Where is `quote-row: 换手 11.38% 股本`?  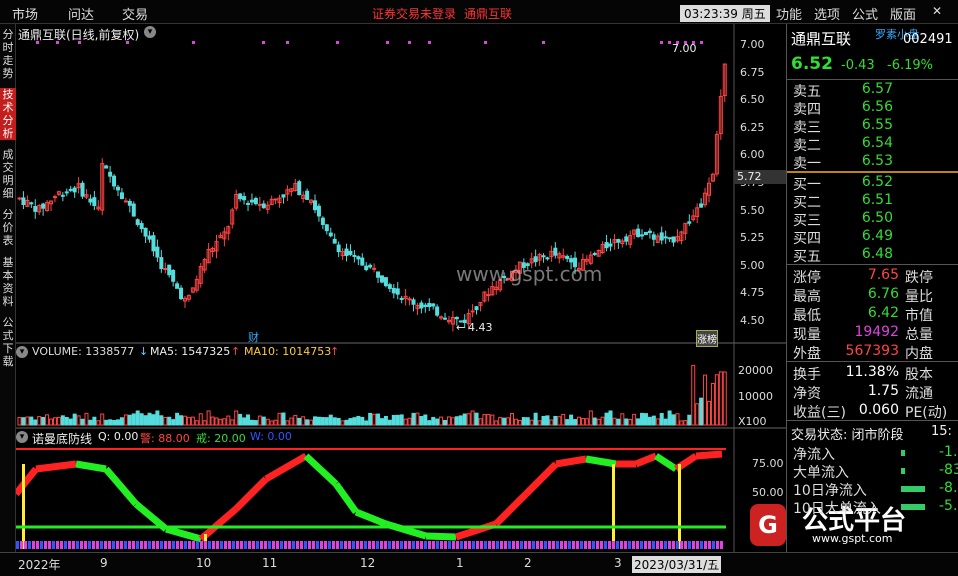 quote-row: 换手 11.38% 股本 is located at coordinates (873, 373).